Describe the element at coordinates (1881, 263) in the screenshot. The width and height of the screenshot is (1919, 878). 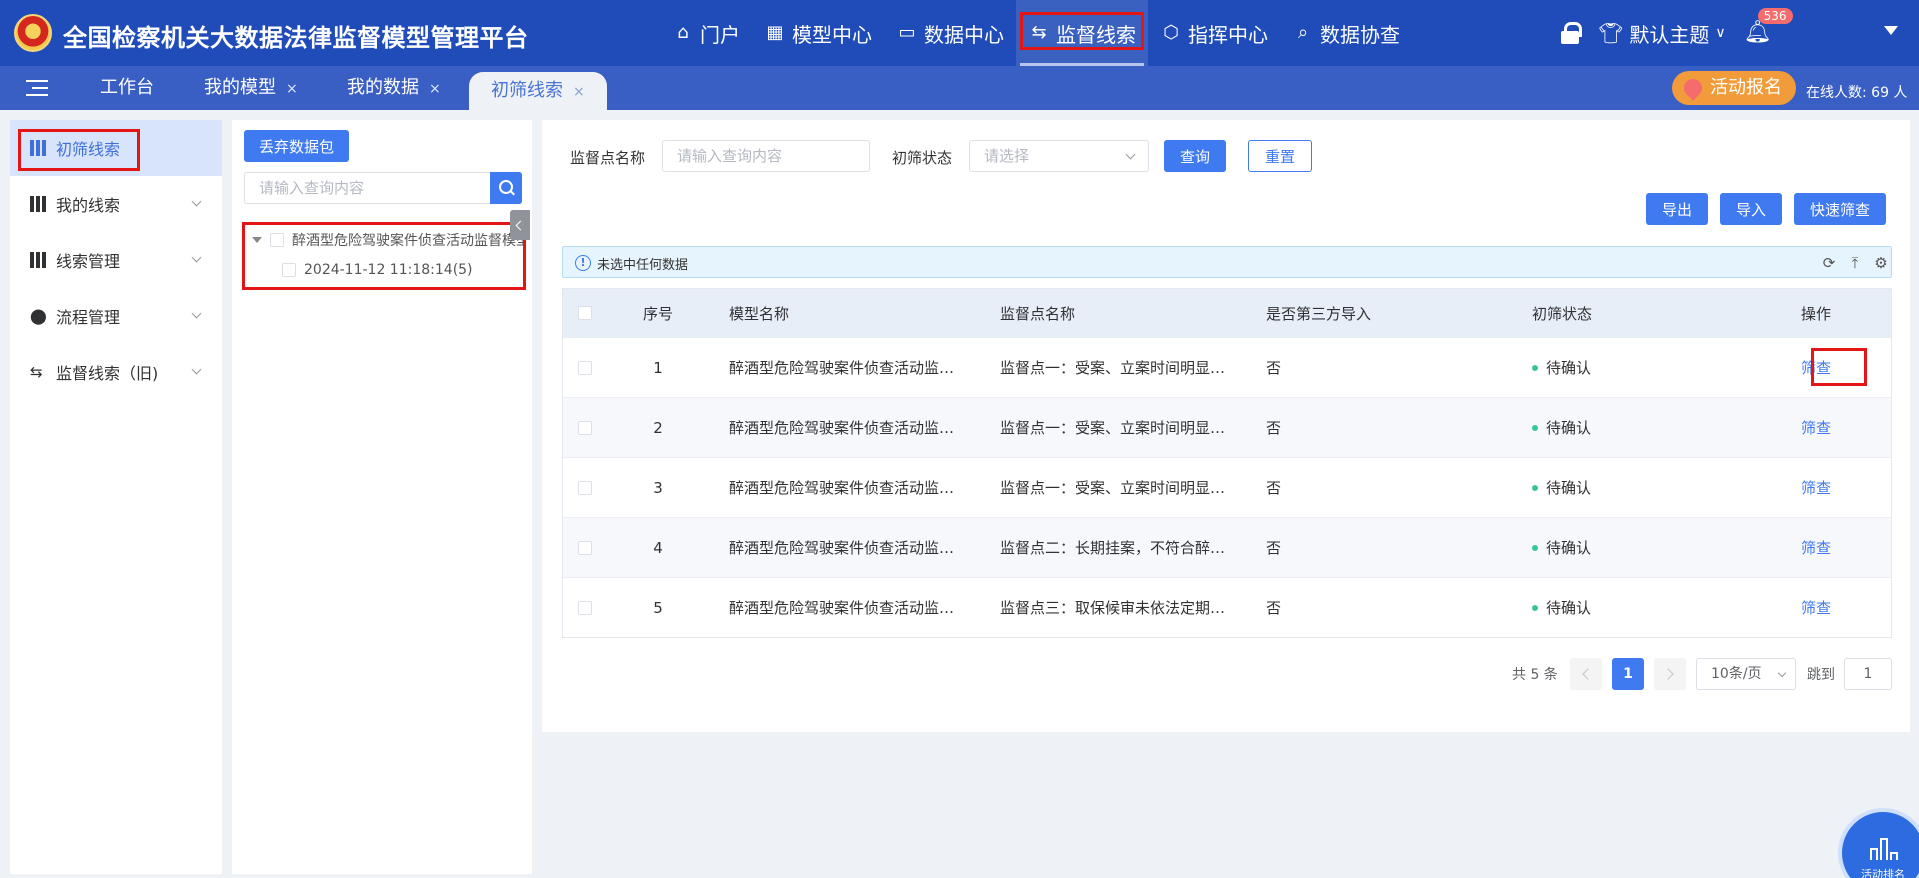
I see `gear-icon: ⚙` at that location.